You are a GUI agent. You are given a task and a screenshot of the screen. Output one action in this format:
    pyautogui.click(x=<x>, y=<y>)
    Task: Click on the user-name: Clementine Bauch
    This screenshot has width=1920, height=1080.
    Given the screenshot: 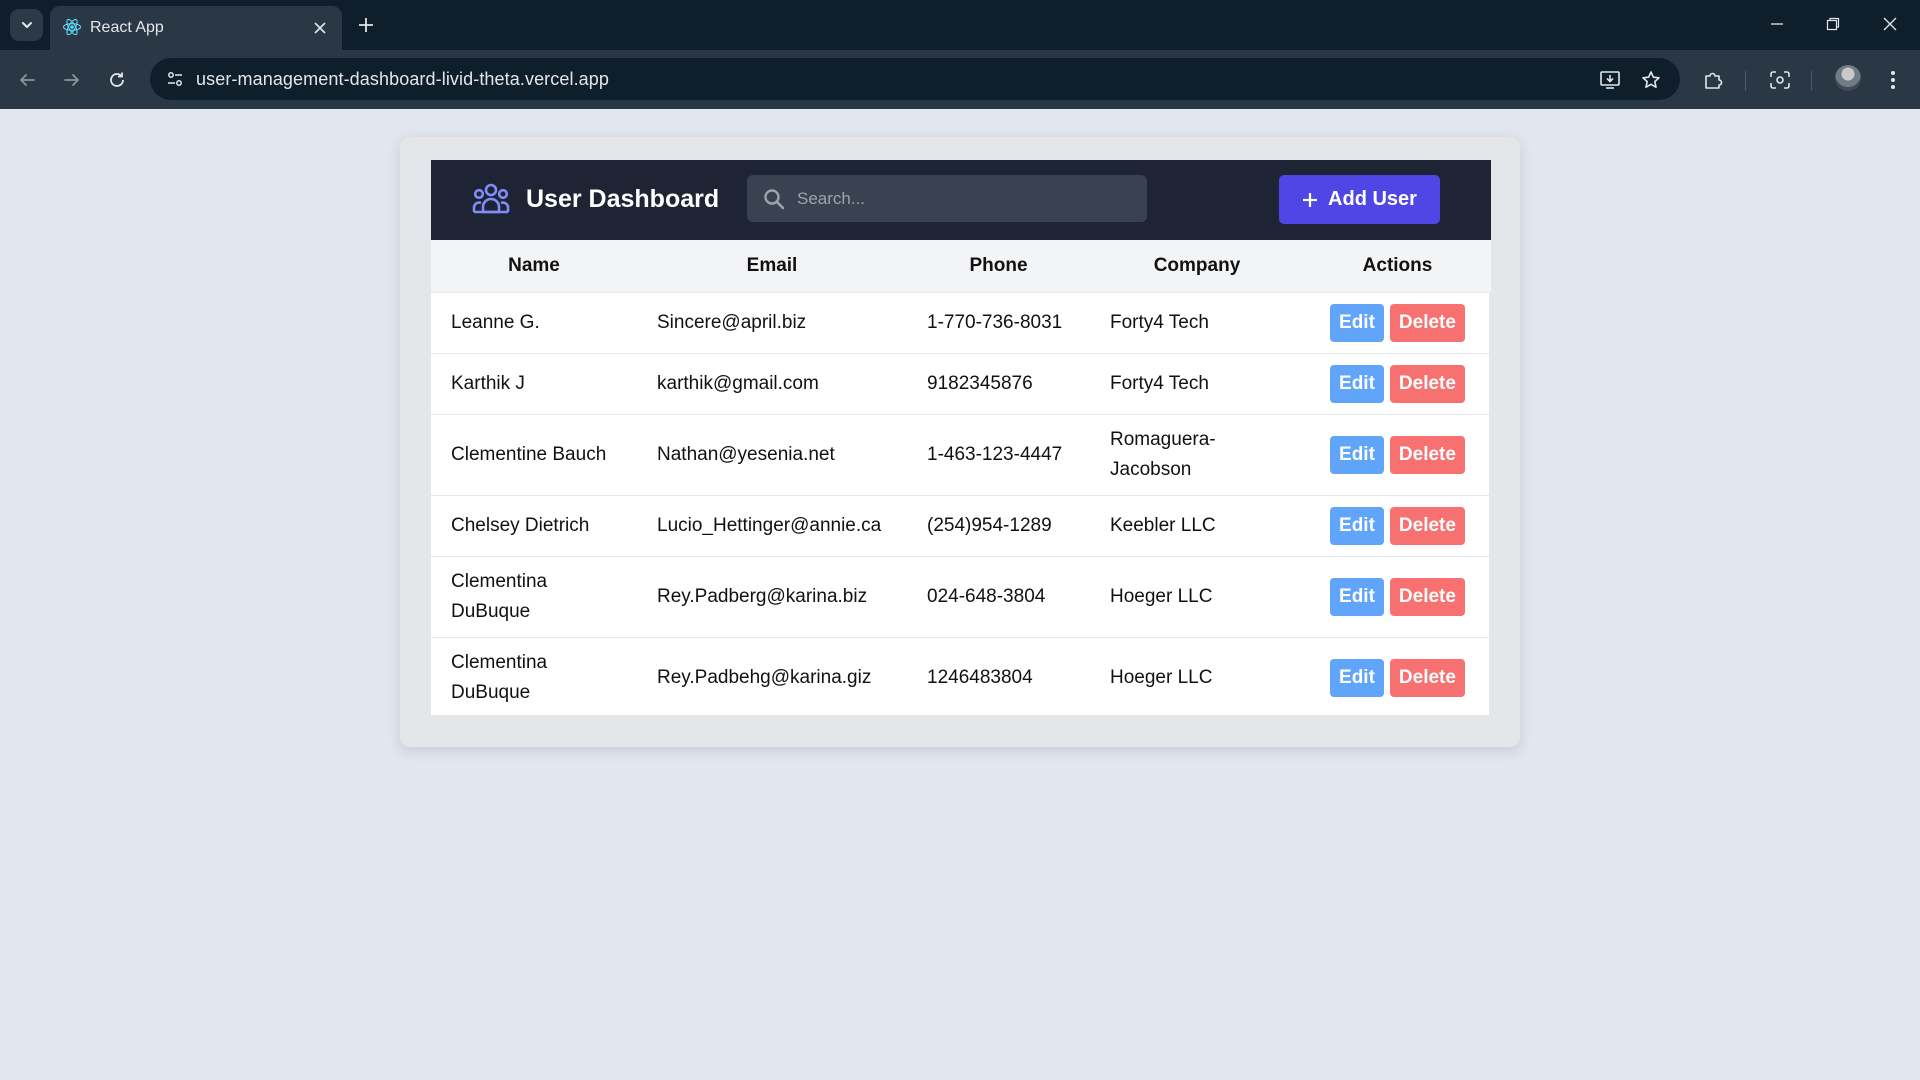 What is the action you would take?
    pyautogui.click(x=534, y=455)
    